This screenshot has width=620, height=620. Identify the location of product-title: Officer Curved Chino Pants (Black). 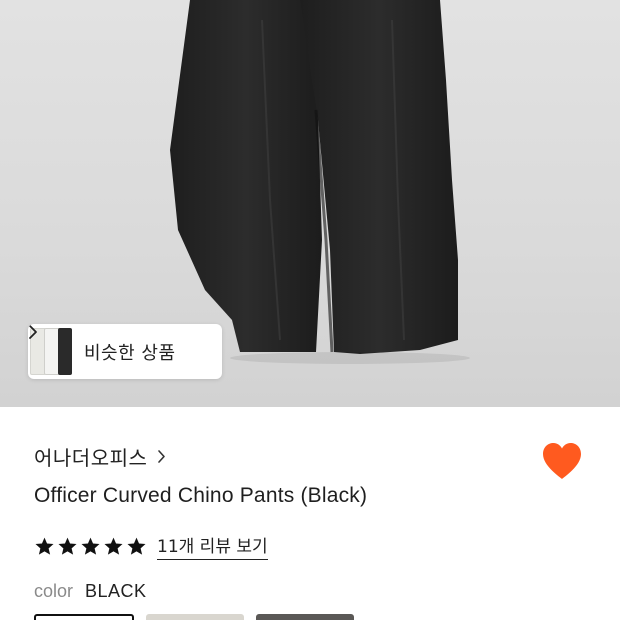
(201, 495).